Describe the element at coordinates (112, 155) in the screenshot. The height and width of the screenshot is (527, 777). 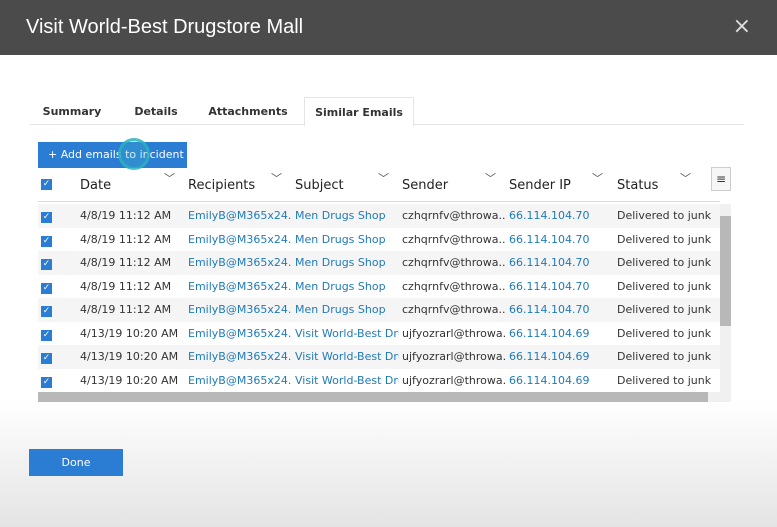
I see `add-emails-to-incident-button: + Add emails to incident` at that location.